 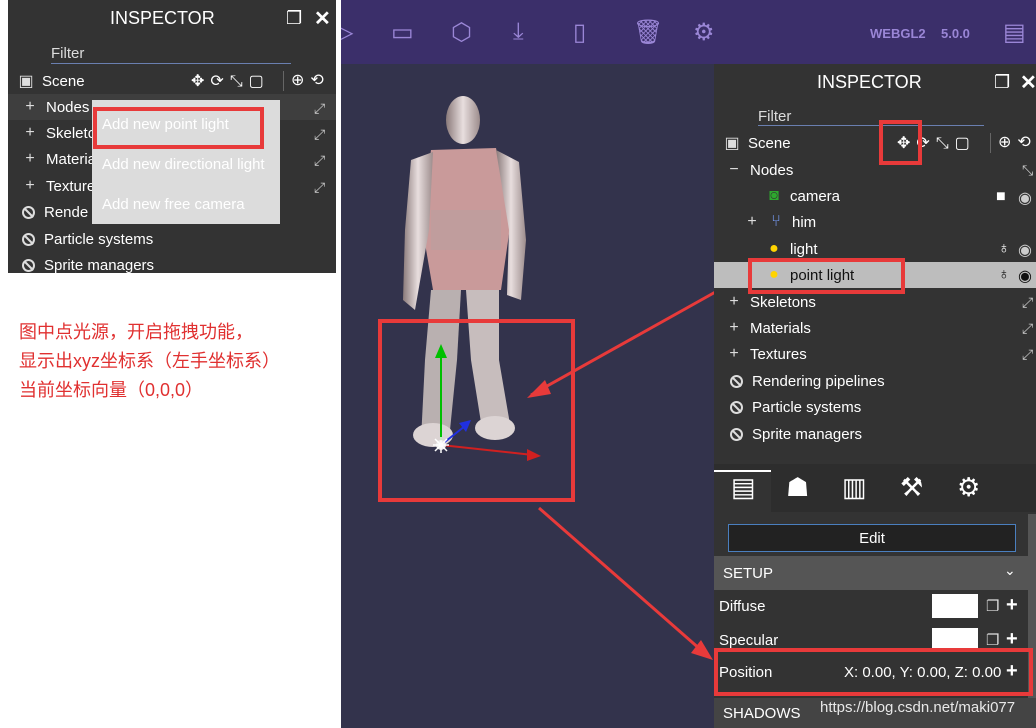 I want to click on diffuse-row: Diffuse ❐ +, so click(x=875, y=608).